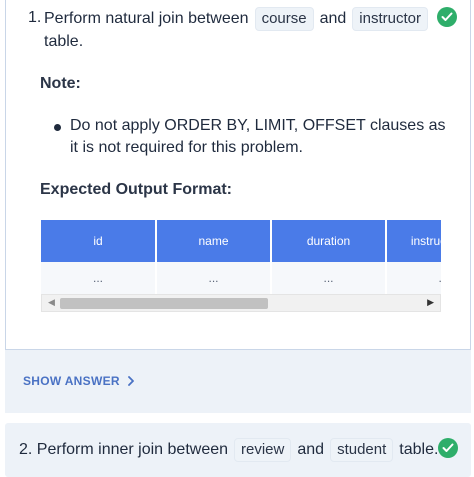  What do you see at coordinates (71, 381) in the screenshot?
I see `show-answer-label: SHOW ANSWER` at bounding box center [71, 381].